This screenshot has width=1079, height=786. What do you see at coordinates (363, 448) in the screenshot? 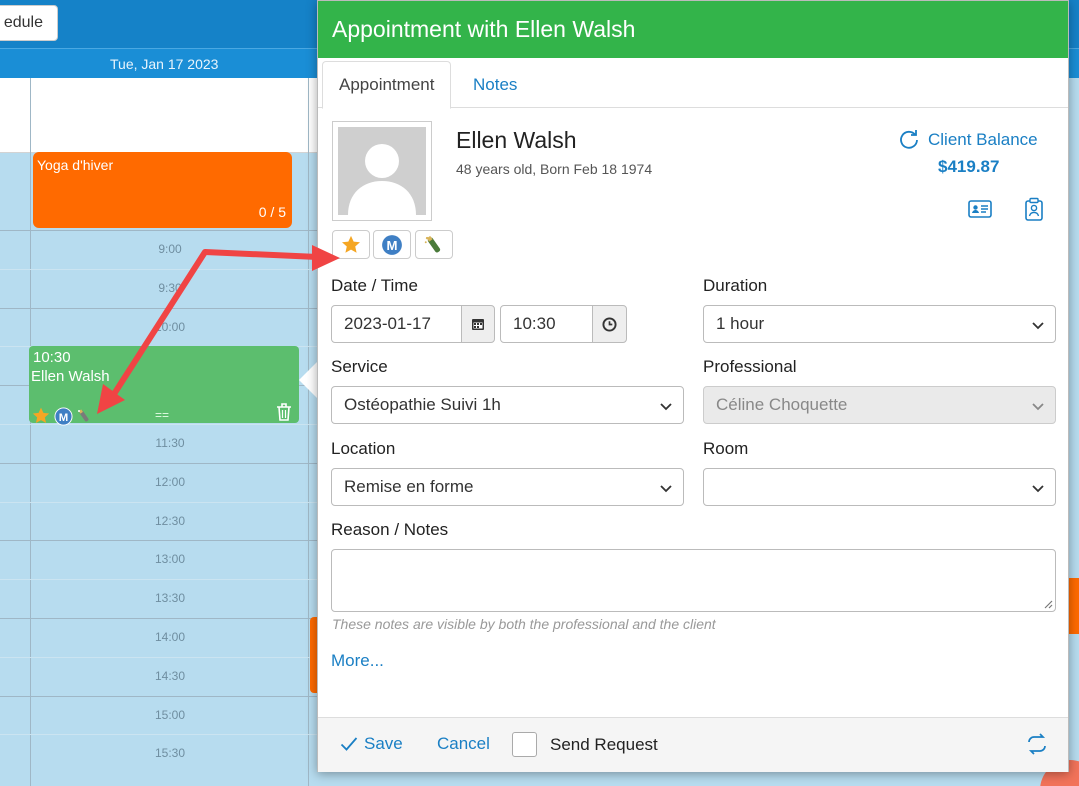
I see `location-label: Location` at bounding box center [363, 448].